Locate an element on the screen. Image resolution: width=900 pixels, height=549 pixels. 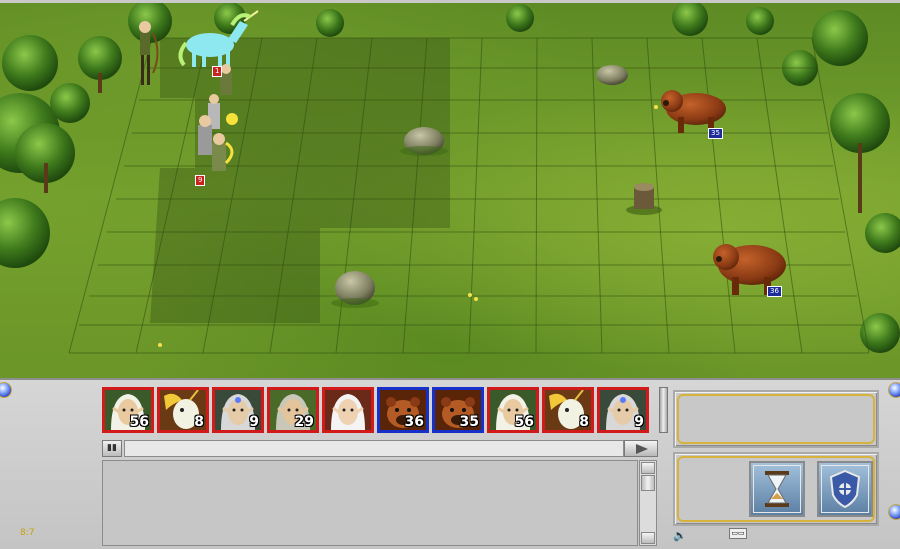
turn-queue-card: 29 is located at coordinates (293, 410).